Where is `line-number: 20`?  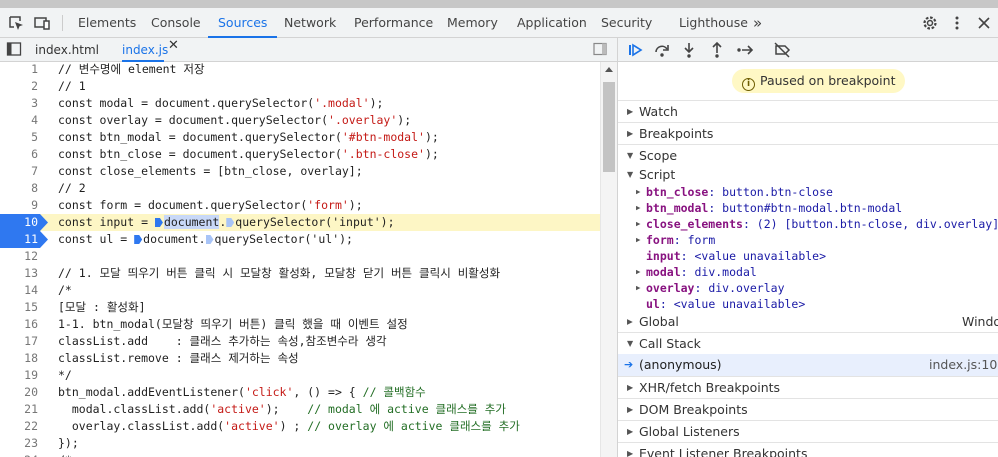 line-number: 20 is located at coordinates (19, 392).